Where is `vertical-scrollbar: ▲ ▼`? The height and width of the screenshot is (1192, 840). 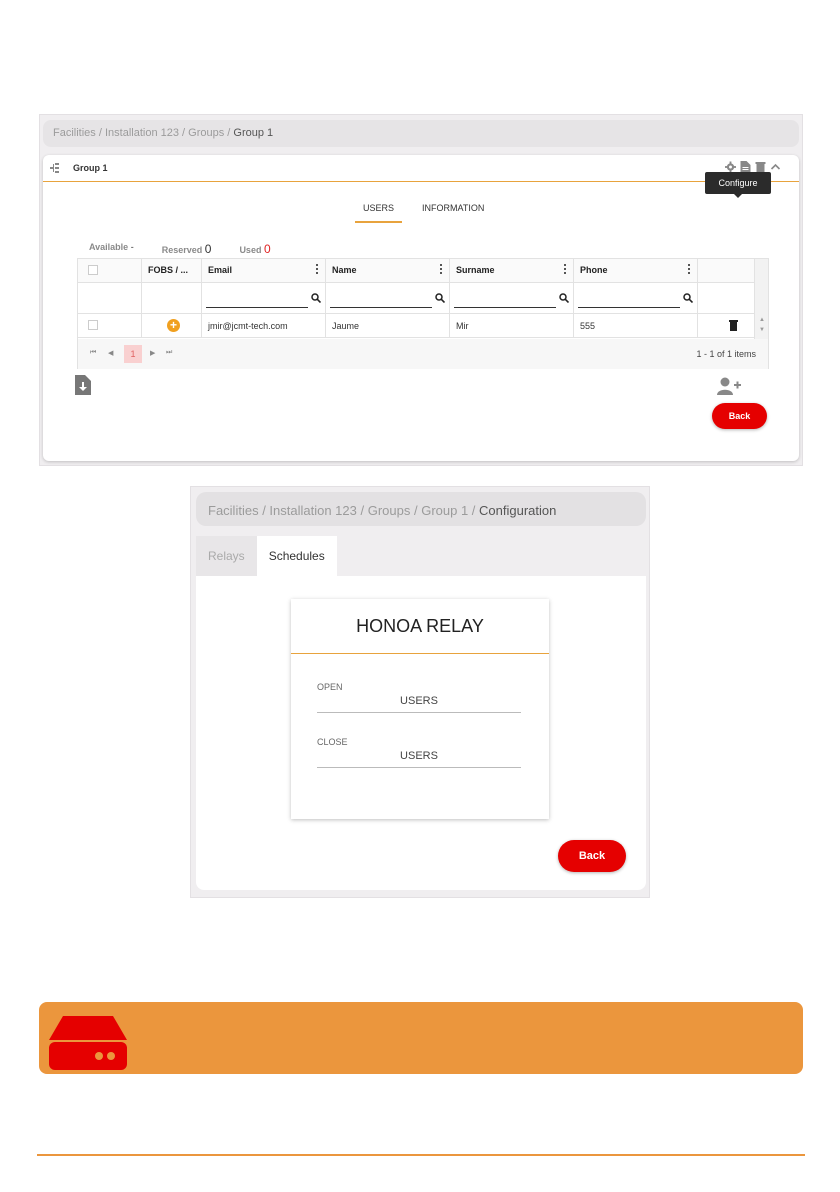 vertical-scrollbar: ▲ ▼ is located at coordinates (761, 299).